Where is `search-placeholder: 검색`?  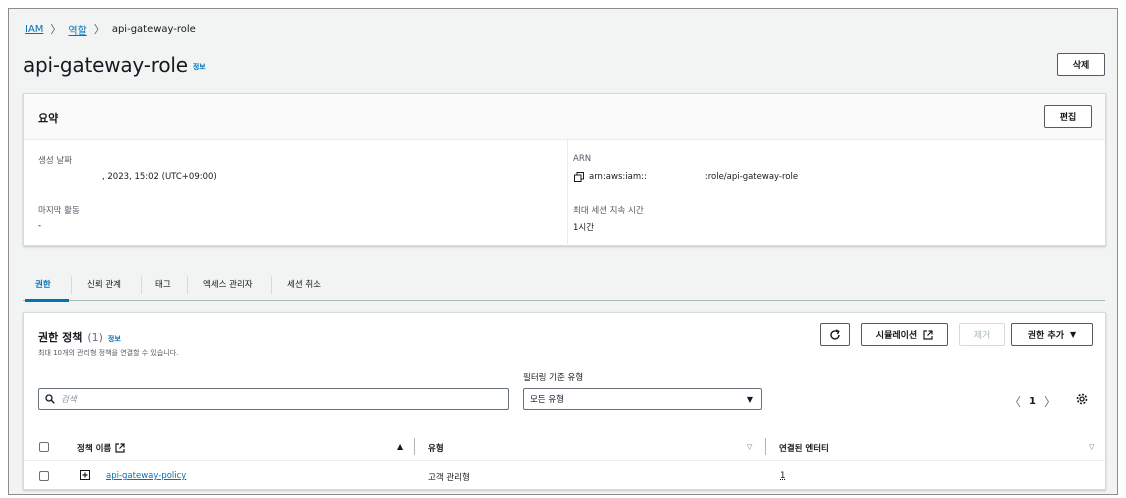
search-placeholder: 검색 is located at coordinates (69, 400).